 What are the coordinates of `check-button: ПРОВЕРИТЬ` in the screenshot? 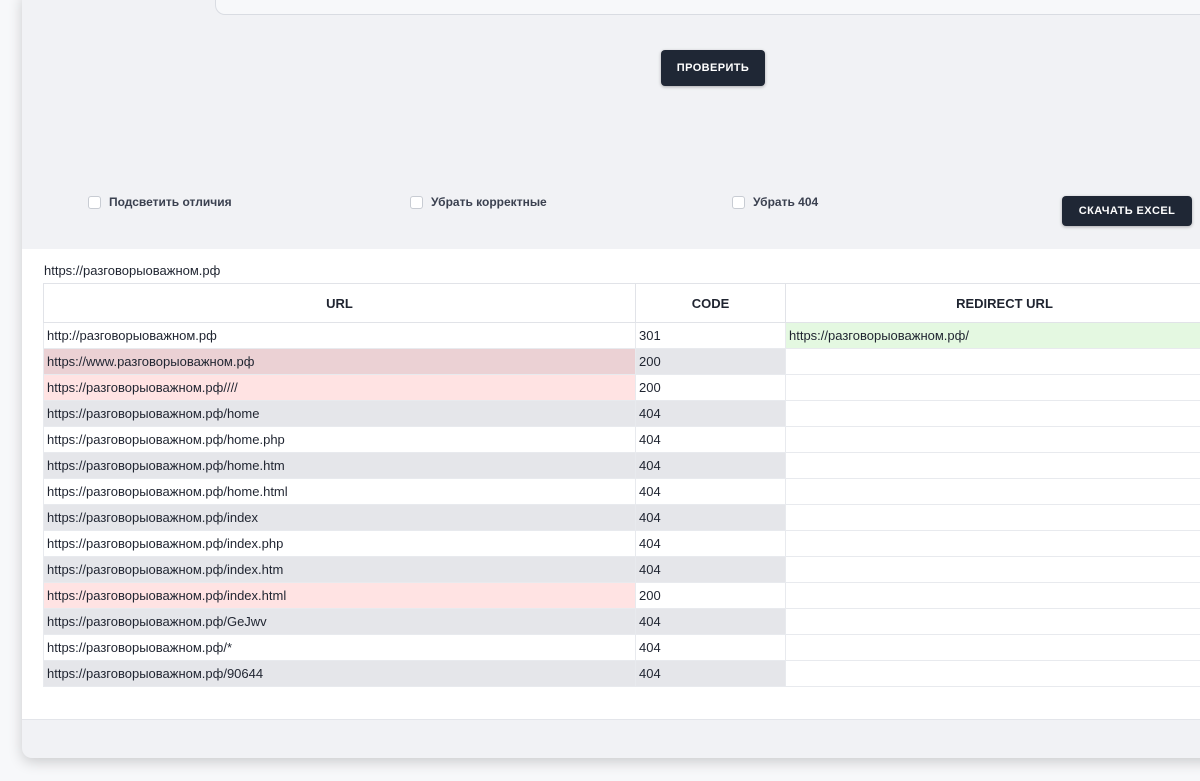 It's located at (713, 68).